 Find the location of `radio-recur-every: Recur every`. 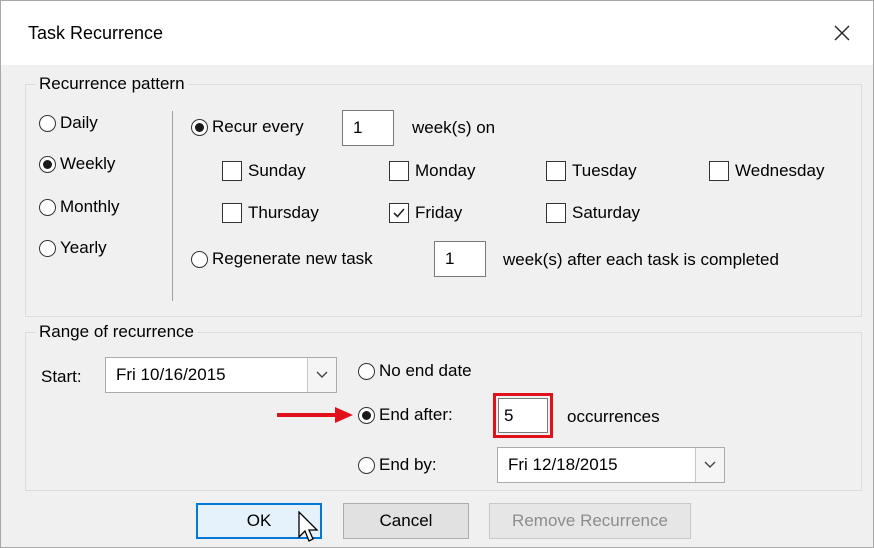

radio-recur-every: Recur every is located at coordinates (247, 127).